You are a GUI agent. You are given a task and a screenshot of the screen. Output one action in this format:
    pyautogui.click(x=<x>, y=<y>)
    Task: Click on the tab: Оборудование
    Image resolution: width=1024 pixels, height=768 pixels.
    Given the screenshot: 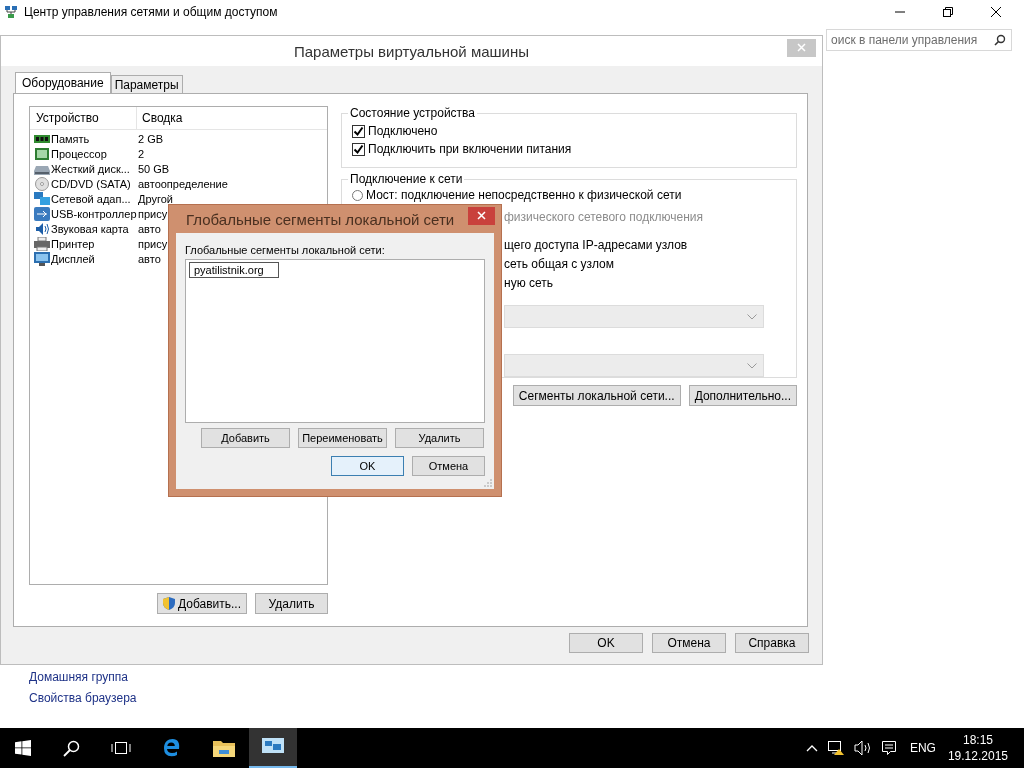 What is the action you would take?
    pyautogui.click(x=63, y=82)
    